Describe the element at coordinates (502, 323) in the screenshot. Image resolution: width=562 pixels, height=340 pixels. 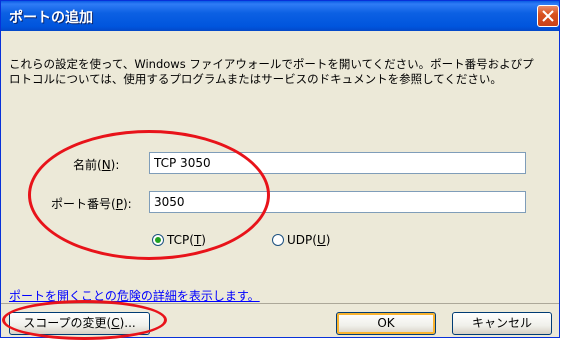
I see `cancel-button: キャンセル` at that location.